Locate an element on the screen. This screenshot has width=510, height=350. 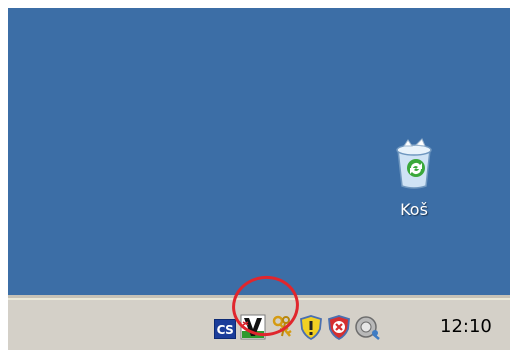
language-indicator: CS is located at coordinates (225, 329).